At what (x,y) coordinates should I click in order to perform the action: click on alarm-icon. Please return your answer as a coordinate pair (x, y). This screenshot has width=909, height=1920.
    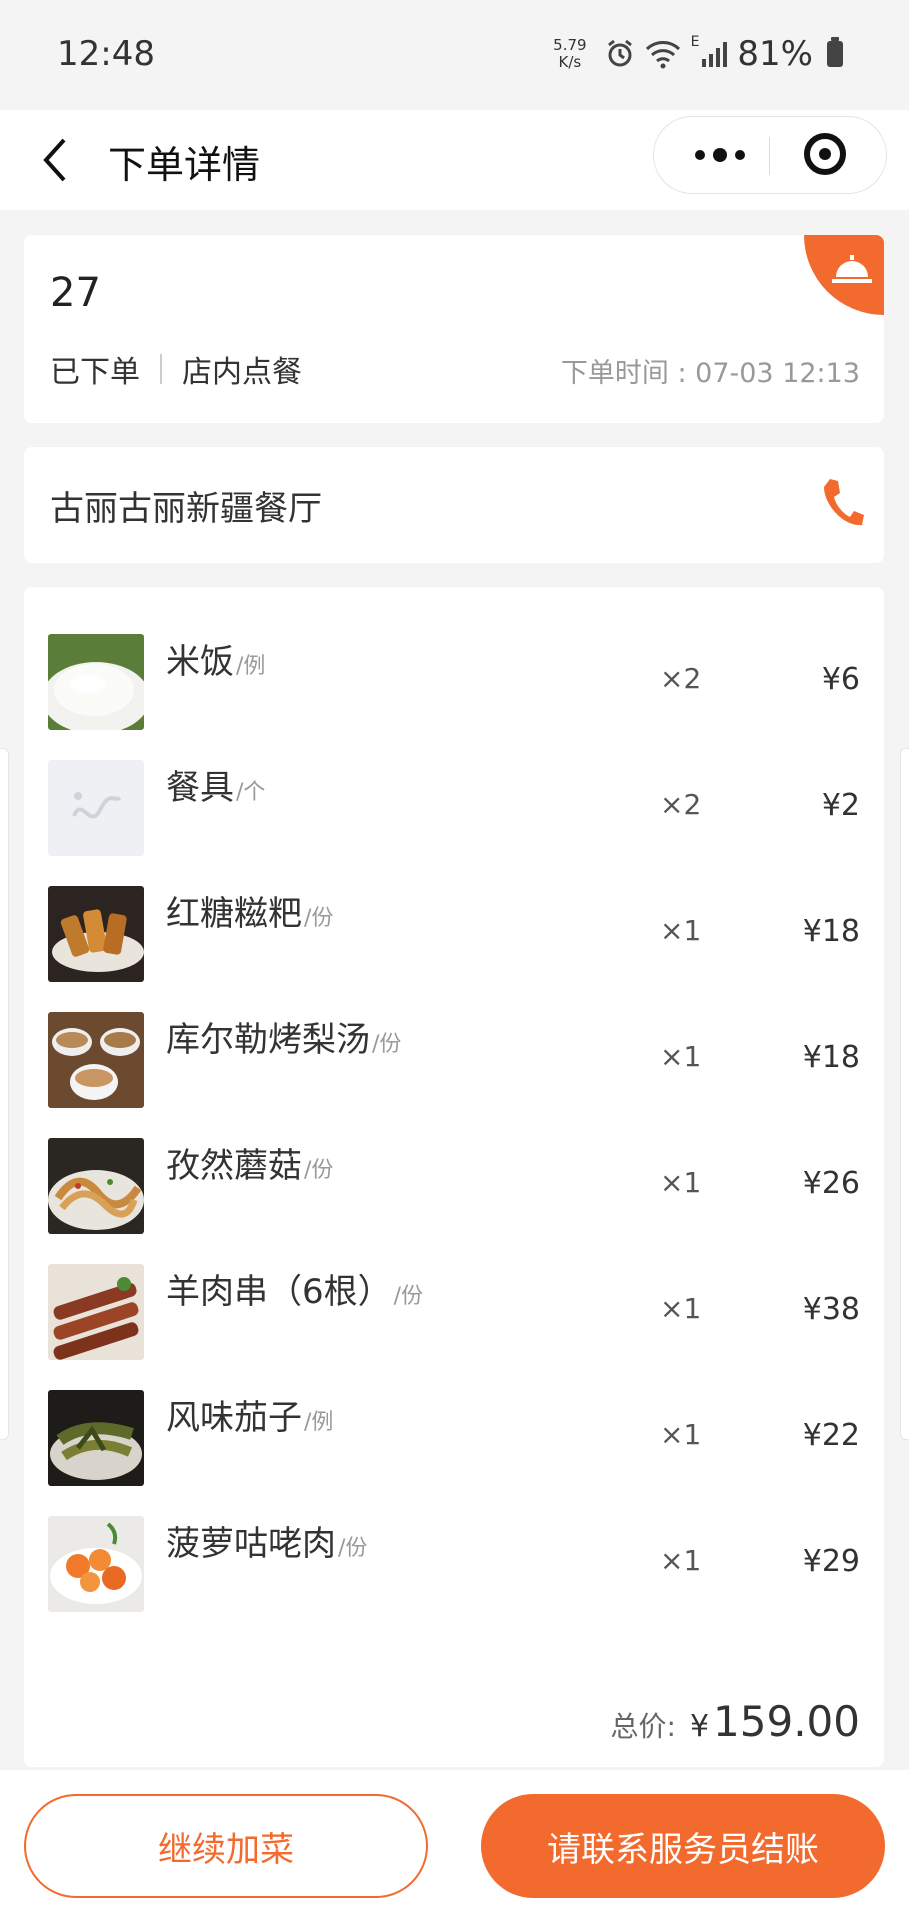
    Looking at the image, I should click on (619, 53).